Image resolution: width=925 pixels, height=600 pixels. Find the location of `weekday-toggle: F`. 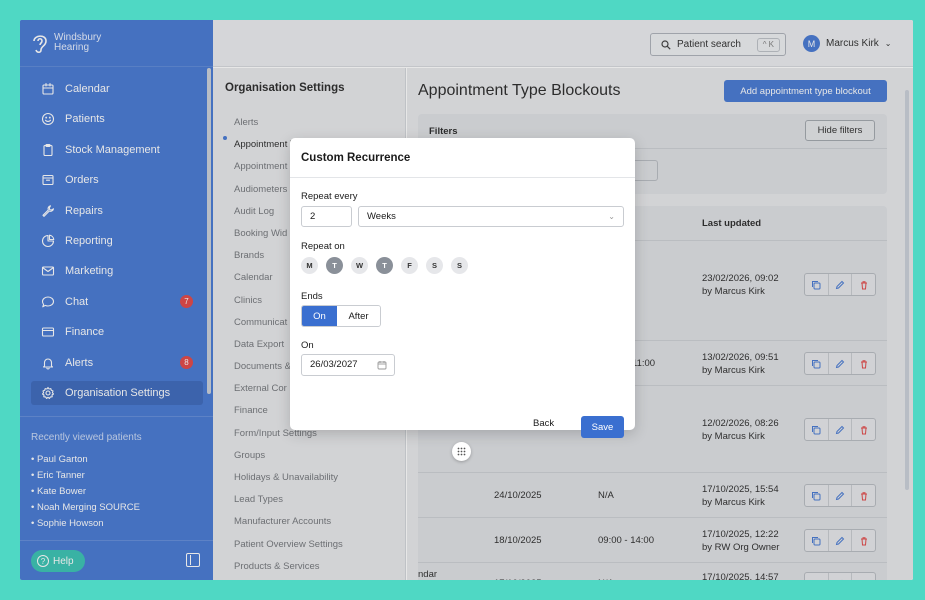

weekday-toggle: F is located at coordinates (409, 265).